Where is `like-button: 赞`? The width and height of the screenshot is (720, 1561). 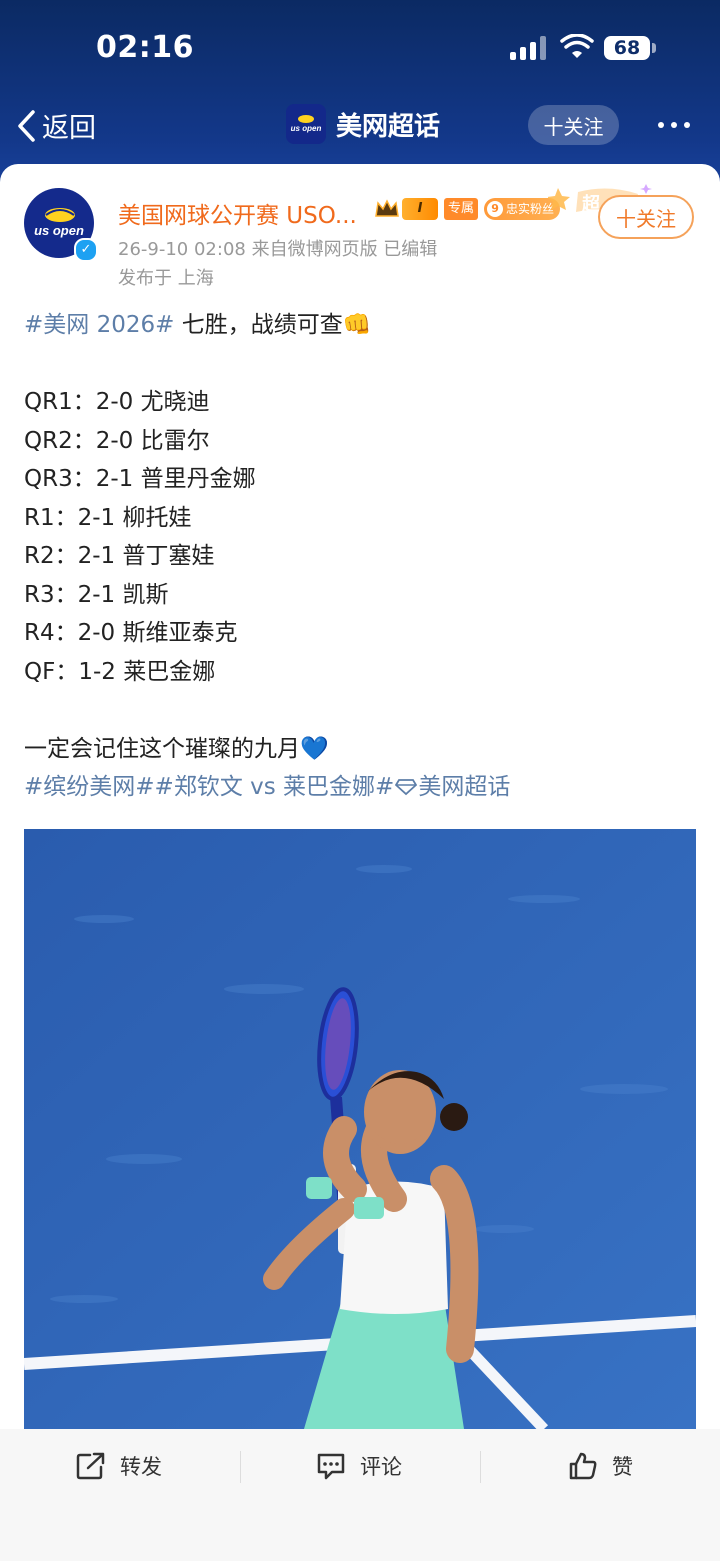
like-button: 赞 is located at coordinates (600, 1466).